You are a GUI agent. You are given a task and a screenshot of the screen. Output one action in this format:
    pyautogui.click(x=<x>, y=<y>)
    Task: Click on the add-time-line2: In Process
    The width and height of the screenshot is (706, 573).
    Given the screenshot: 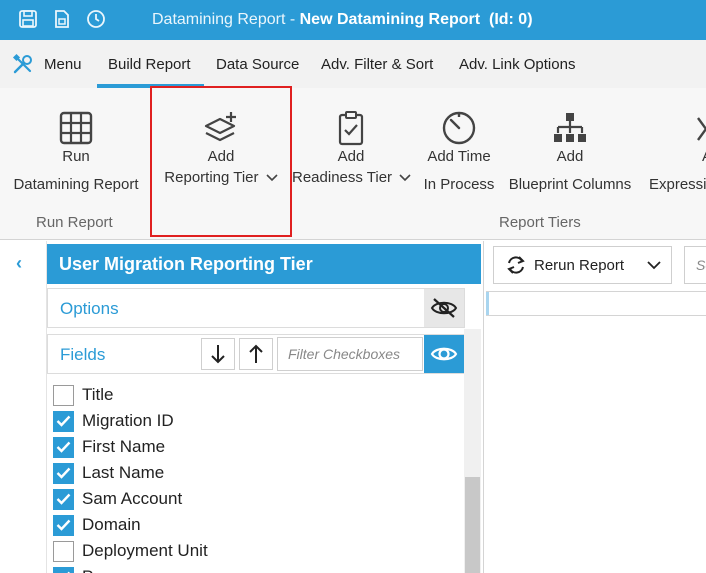 What is the action you would take?
    pyautogui.click(x=459, y=184)
    